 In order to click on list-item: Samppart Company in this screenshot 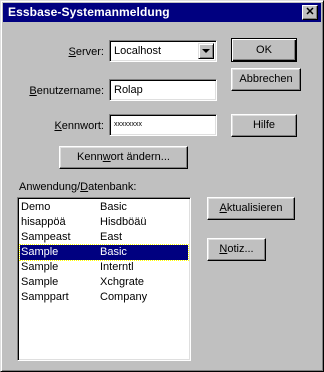, I will do `click(104, 297)`.